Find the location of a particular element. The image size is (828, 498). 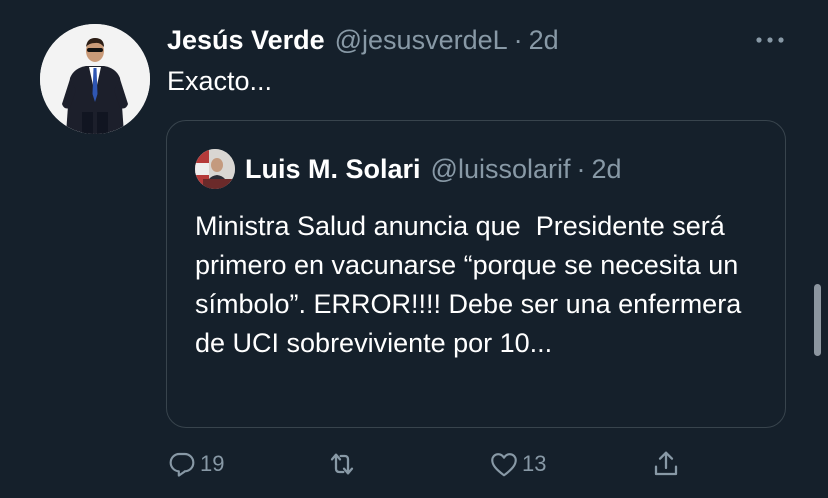

tweet-header: Jesús Verde @jesusverdeL · 2d is located at coordinates (363, 40).